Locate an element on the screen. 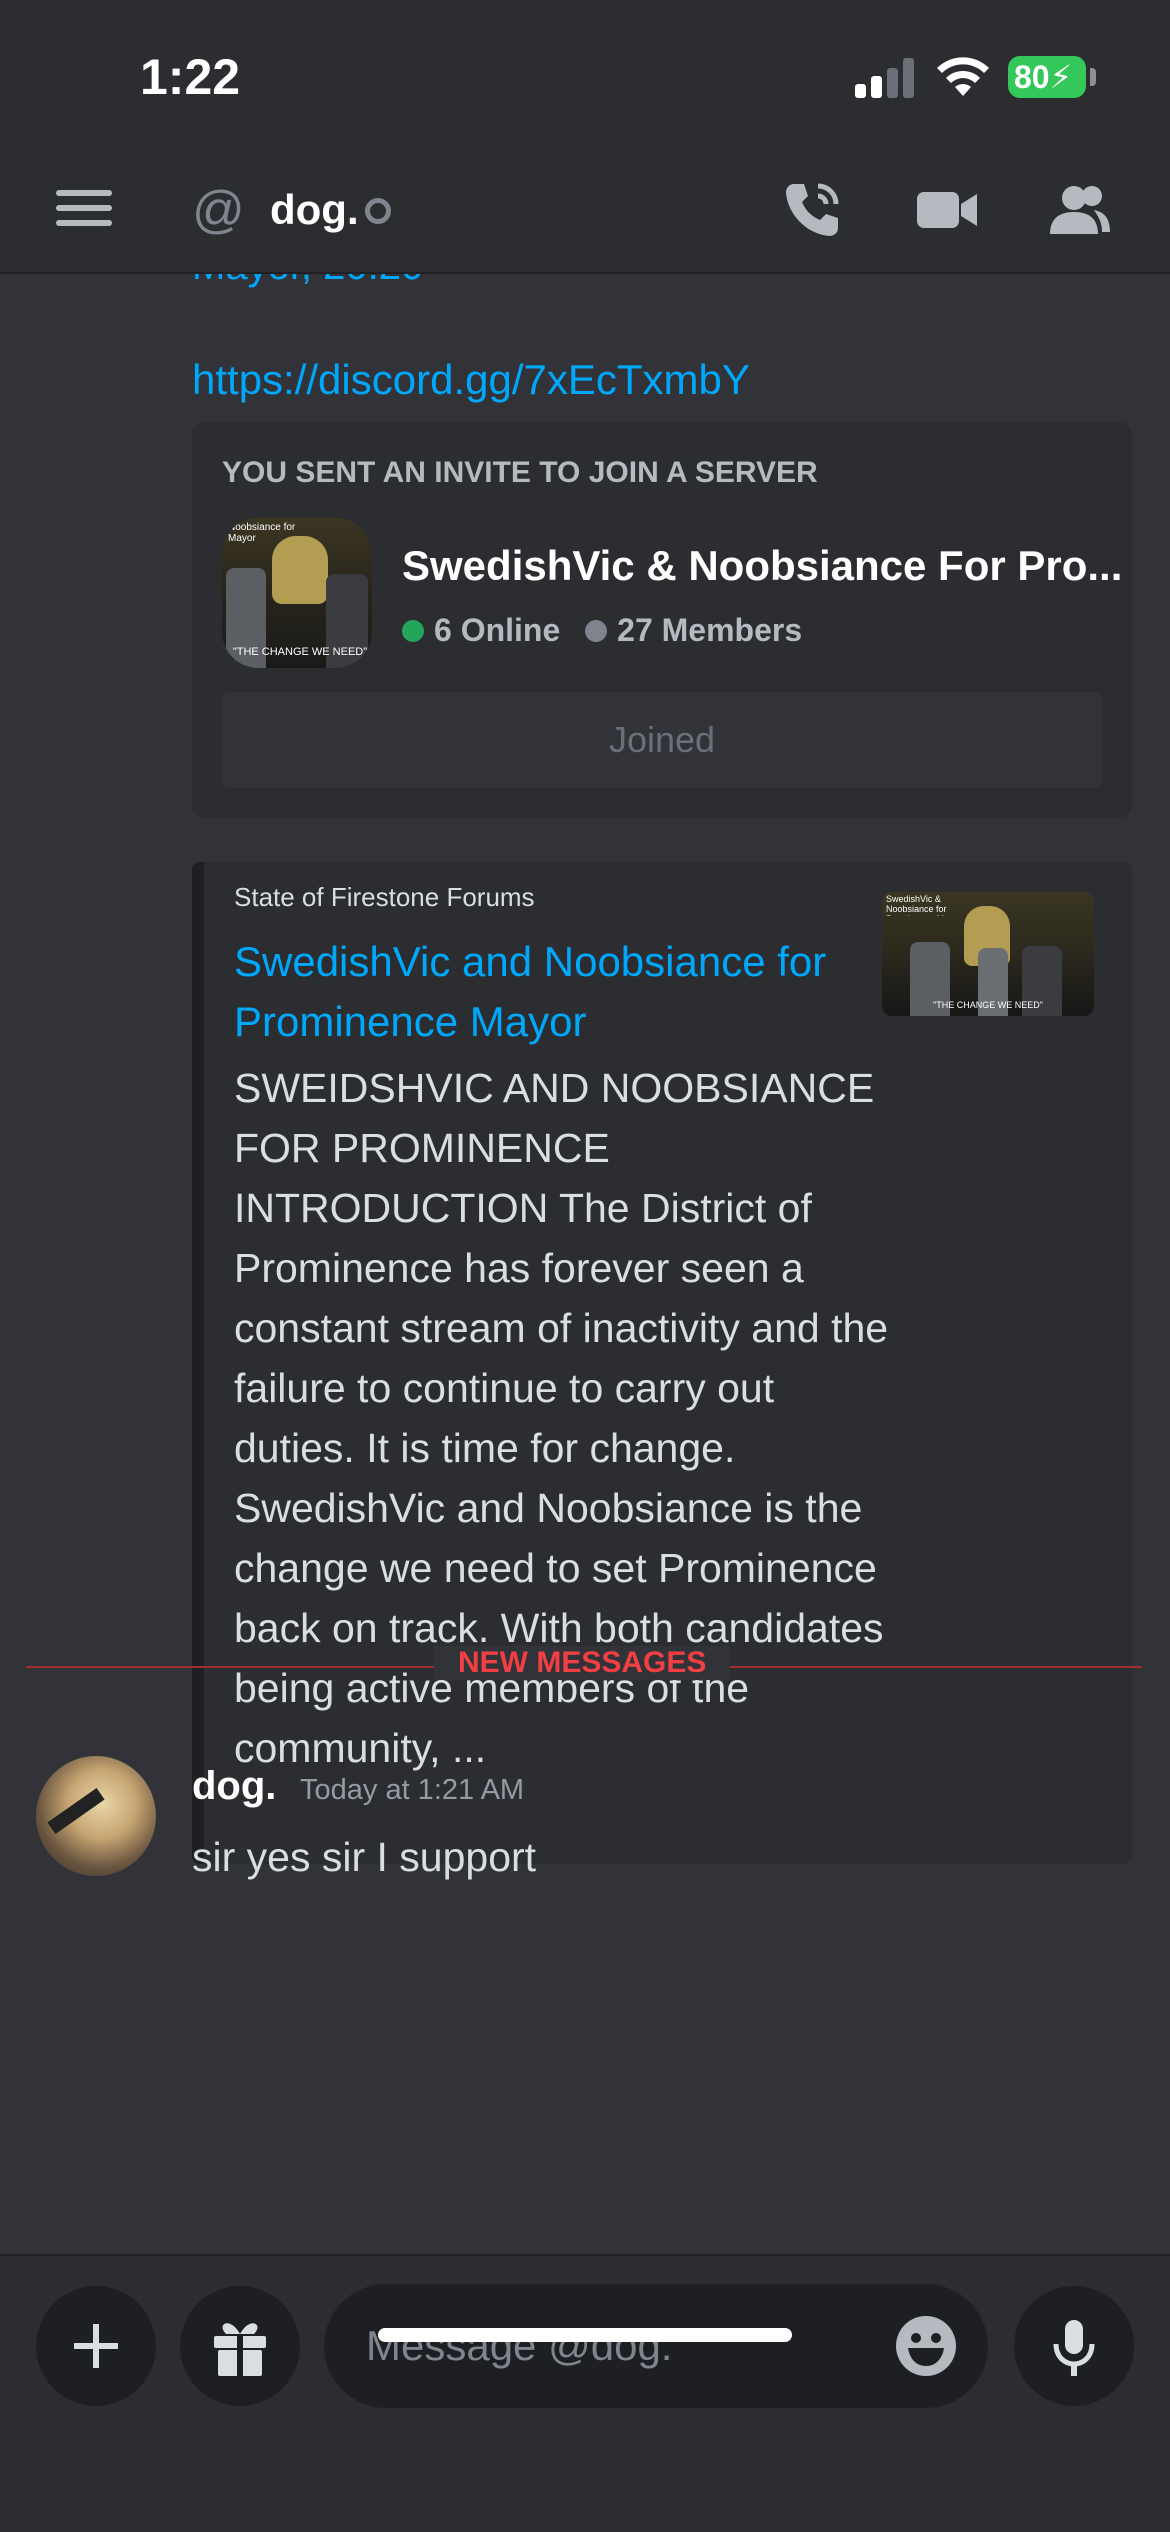 The height and width of the screenshot is (2532, 1170). battery-icon: 80⚡ is located at coordinates (1047, 77).